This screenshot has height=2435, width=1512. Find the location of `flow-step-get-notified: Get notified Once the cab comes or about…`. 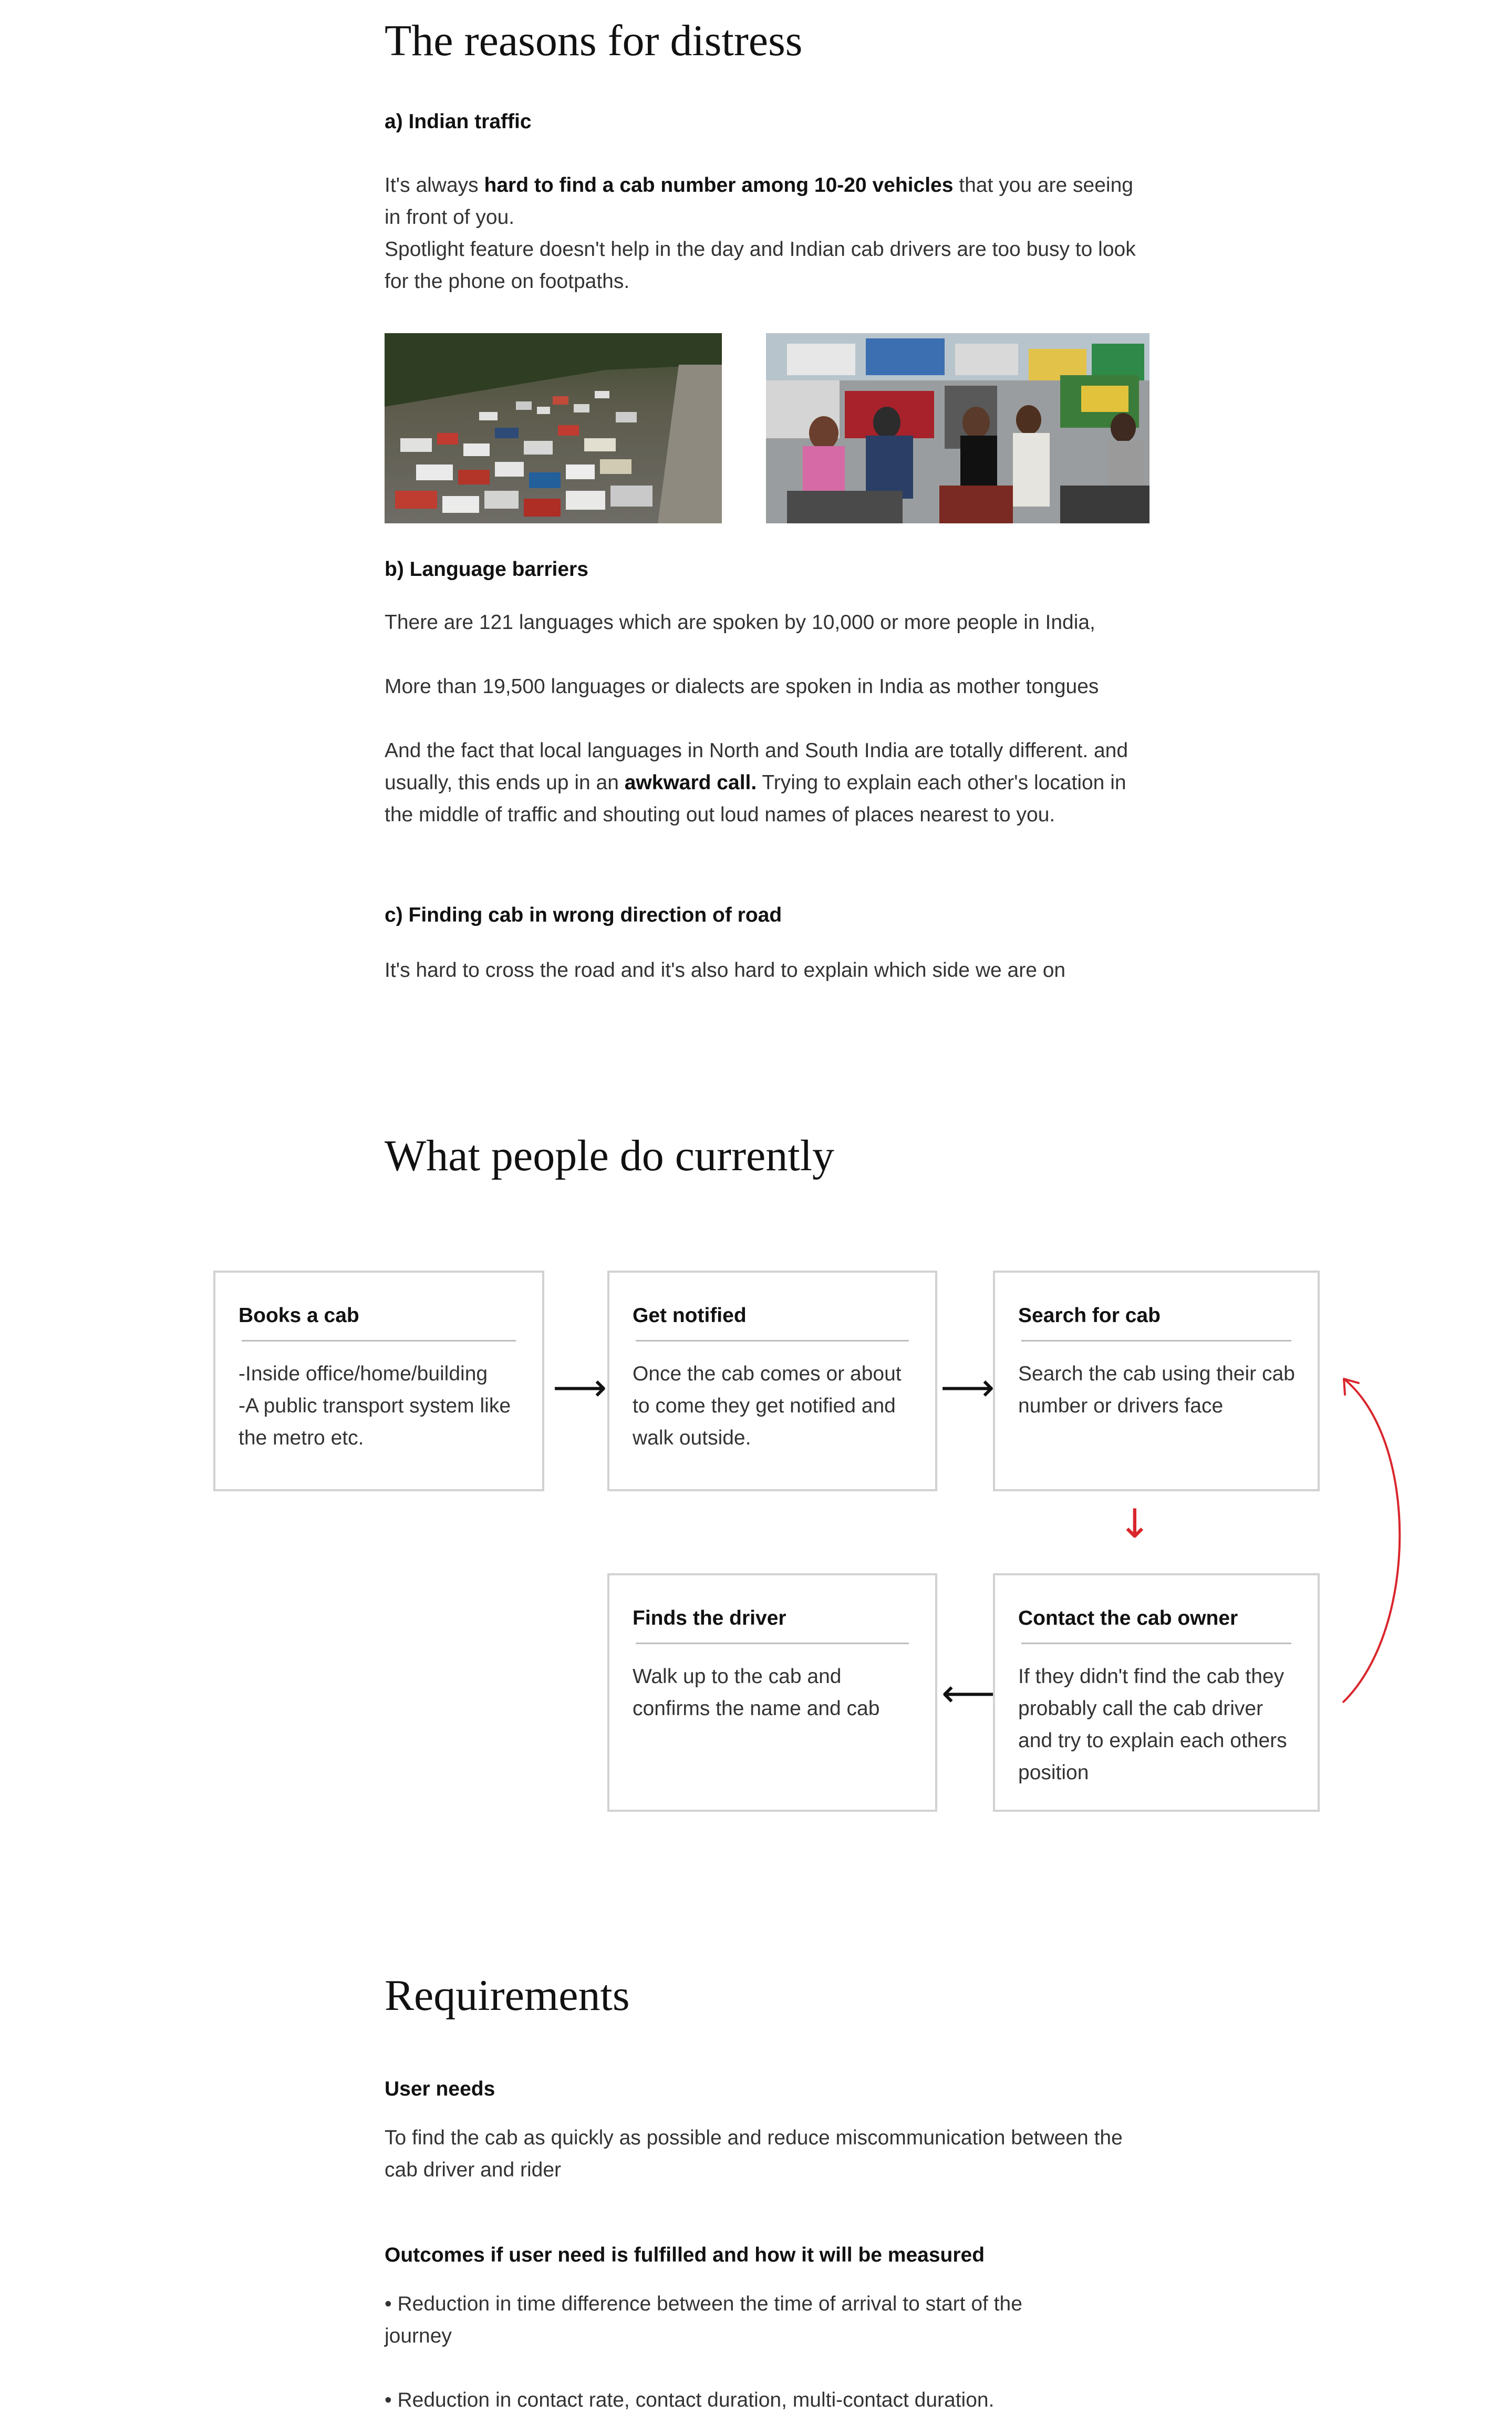

flow-step-get-notified: Get notified Once the cab comes or about… is located at coordinates (772, 1381).